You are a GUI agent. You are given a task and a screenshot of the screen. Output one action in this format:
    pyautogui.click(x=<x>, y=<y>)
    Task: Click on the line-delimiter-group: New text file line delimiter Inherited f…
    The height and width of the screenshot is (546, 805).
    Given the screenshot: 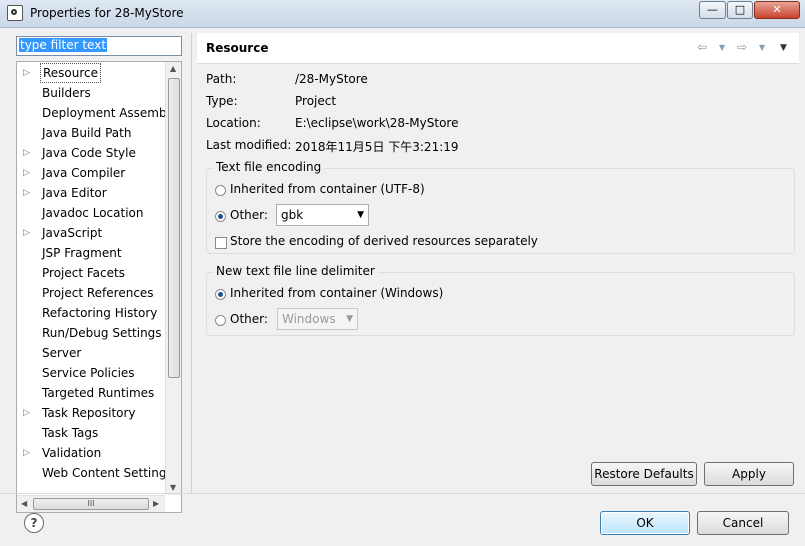 What is the action you would take?
    pyautogui.click(x=500, y=300)
    